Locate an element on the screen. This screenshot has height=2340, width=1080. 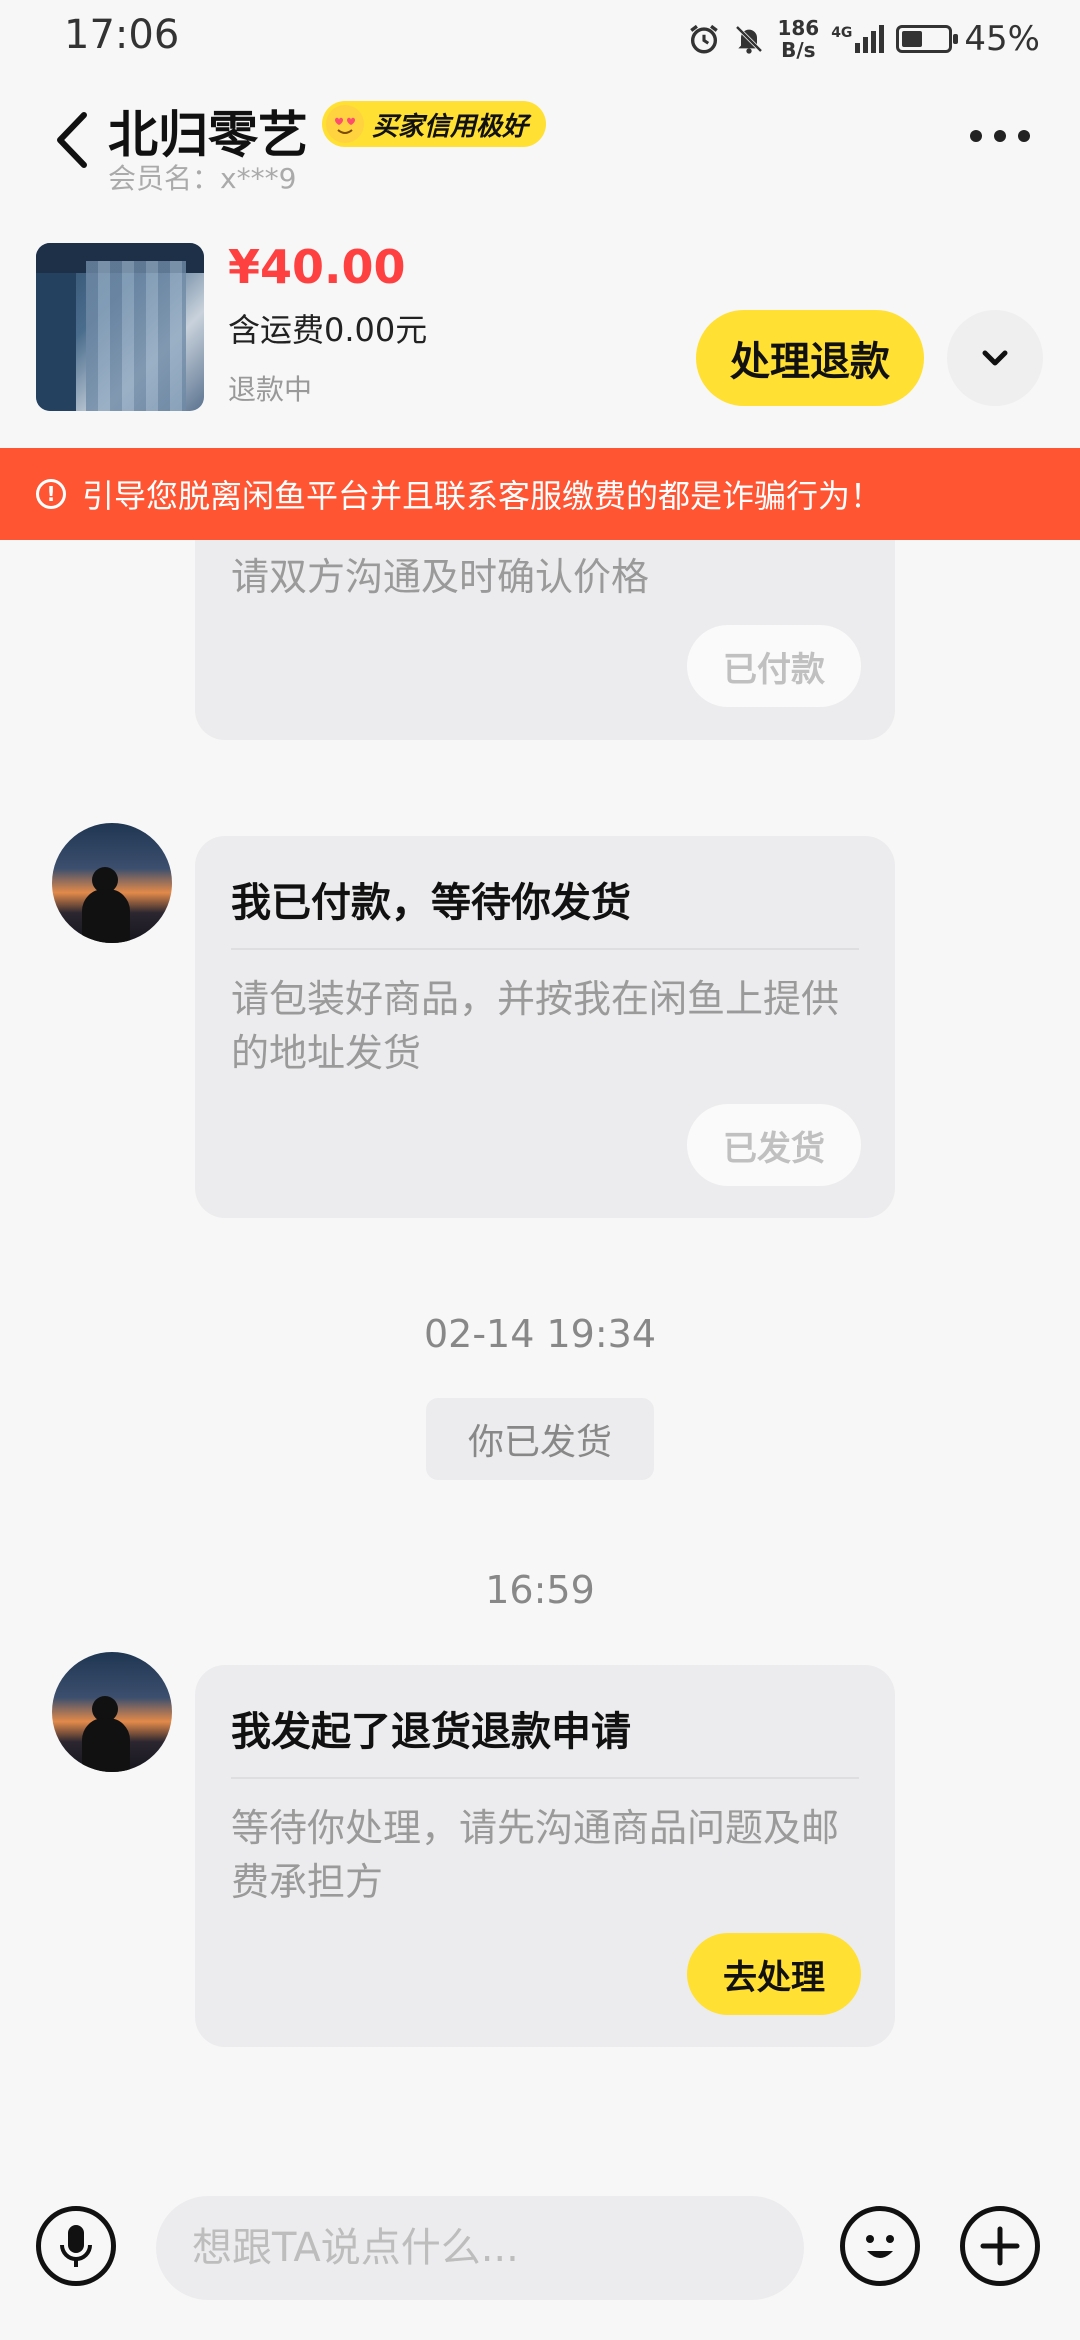
more-options-icon is located at coordinates (1000, 136).